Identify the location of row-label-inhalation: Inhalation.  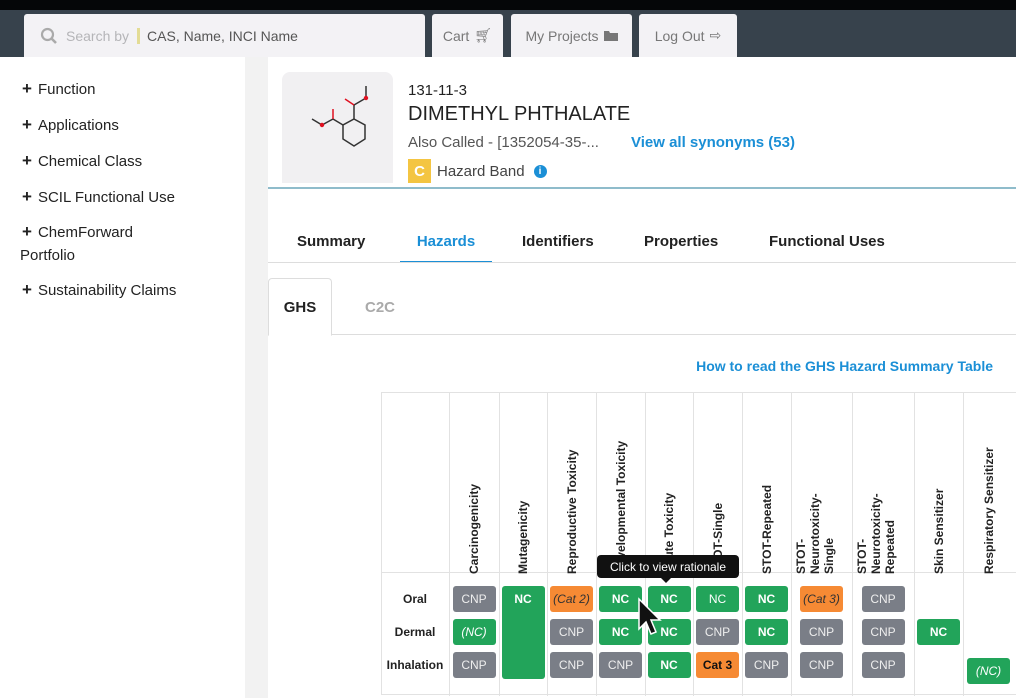
(415, 665).